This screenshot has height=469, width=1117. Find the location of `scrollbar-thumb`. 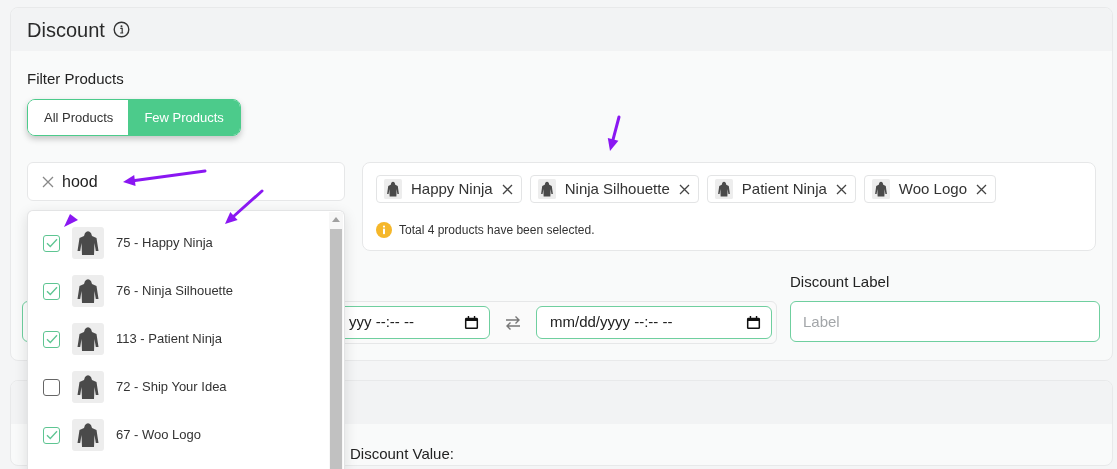

scrollbar-thumb is located at coordinates (336, 349).